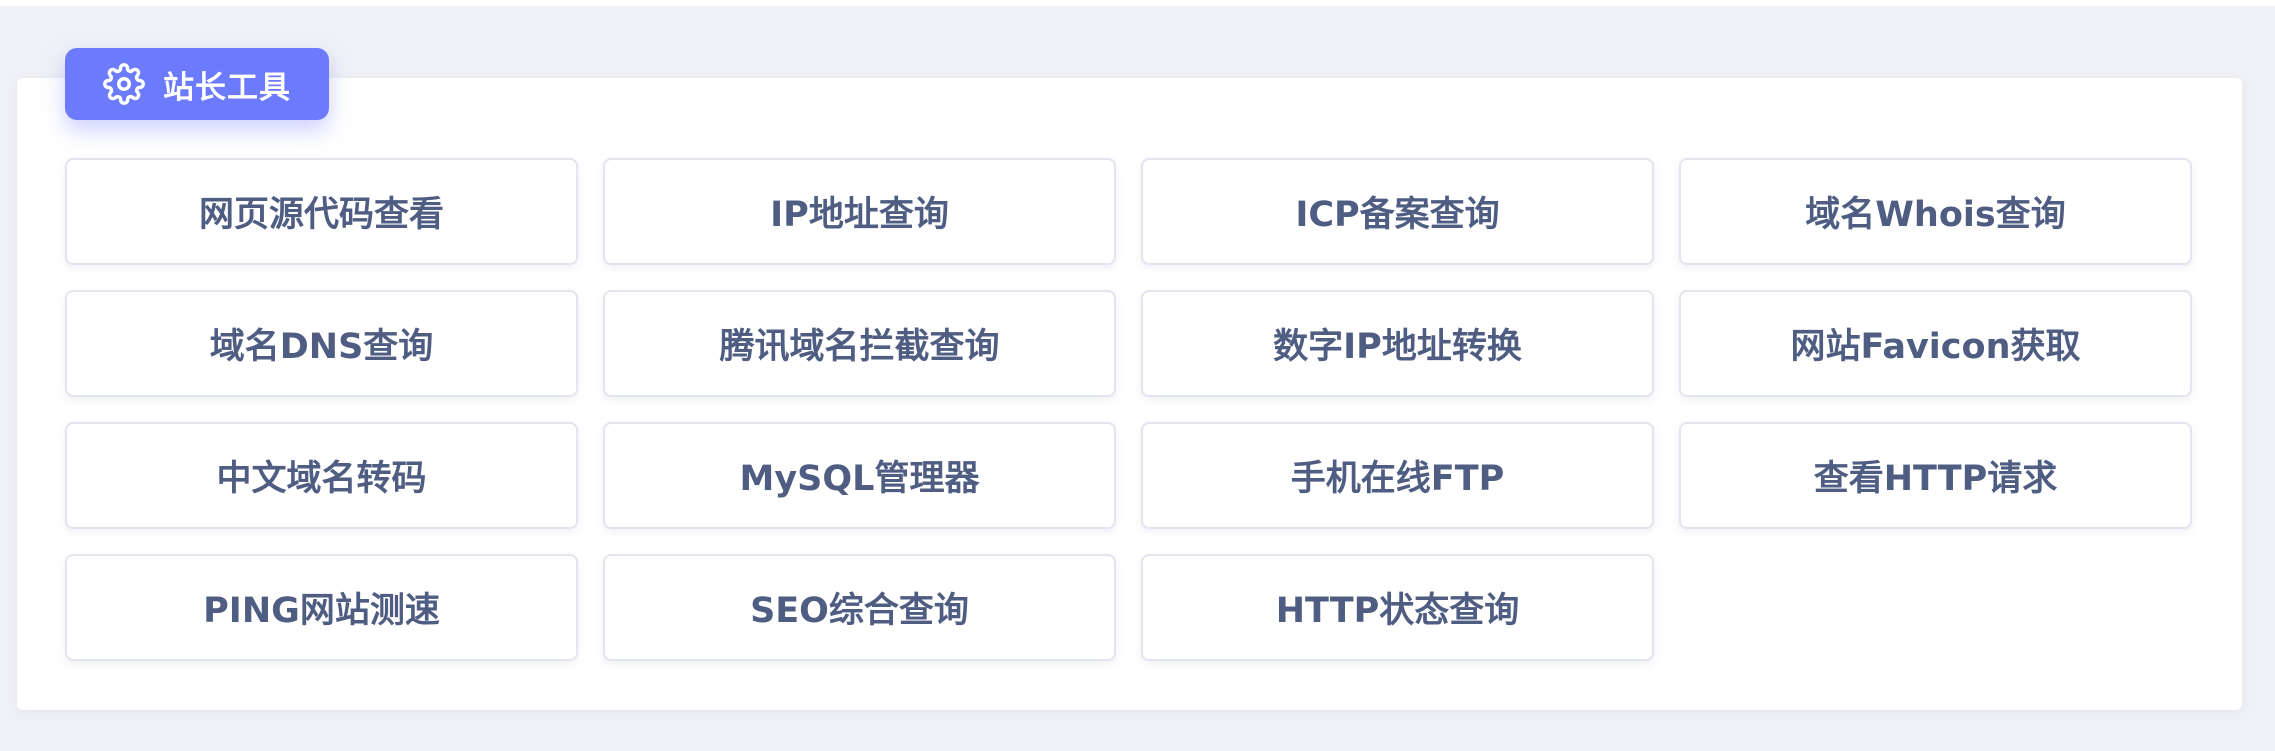  What do you see at coordinates (1137, 3) in the screenshot?
I see `top-band` at bounding box center [1137, 3].